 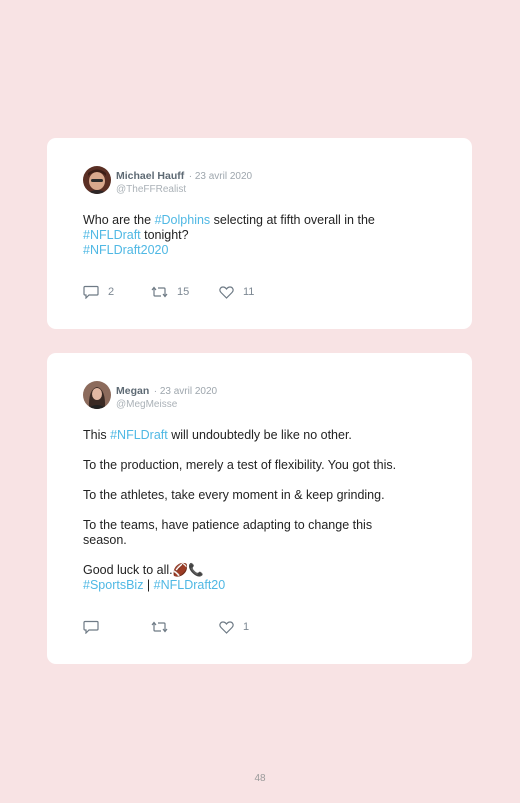 What do you see at coordinates (246, 627) in the screenshot?
I see `like-count: 1` at bounding box center [246, 627].